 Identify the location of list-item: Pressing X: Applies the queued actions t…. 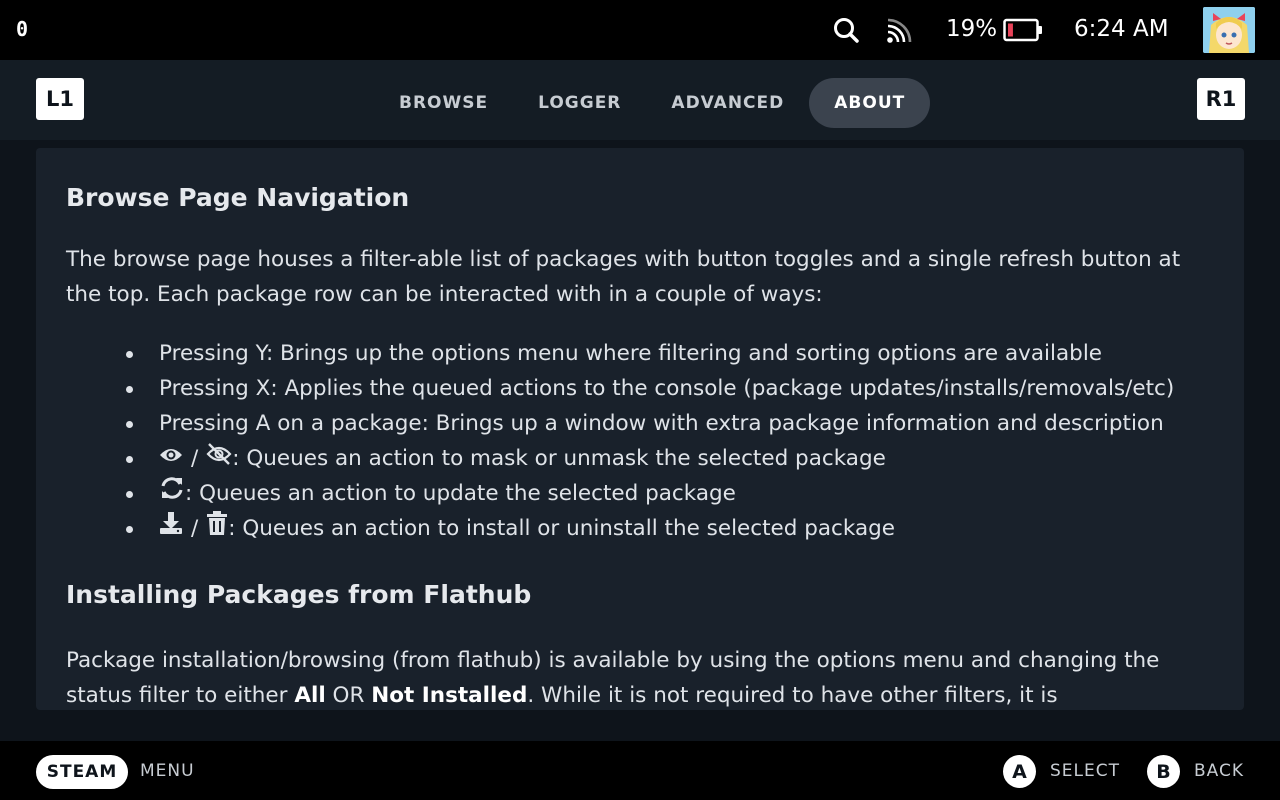
(649, 388).